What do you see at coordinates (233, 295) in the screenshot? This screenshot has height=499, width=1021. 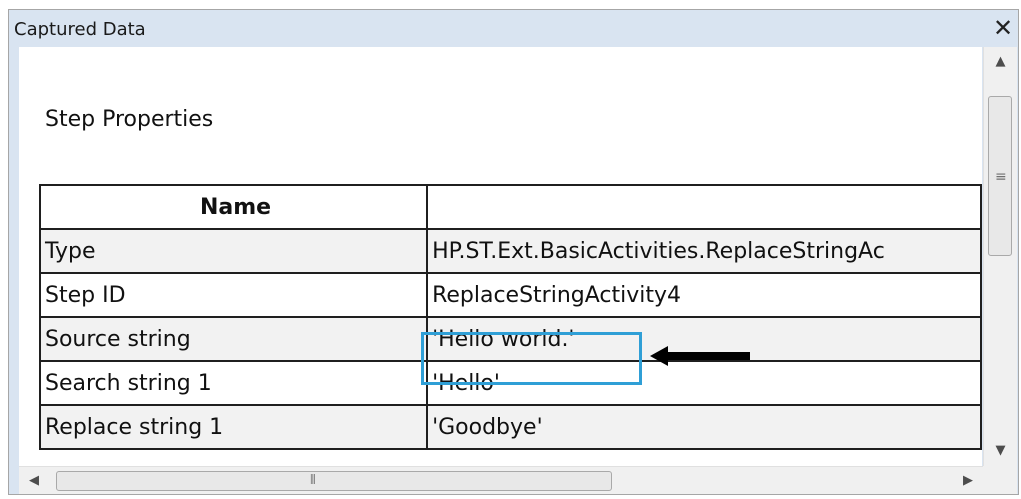 I see `property-name: Step ID` at bounding box center [233, 295].